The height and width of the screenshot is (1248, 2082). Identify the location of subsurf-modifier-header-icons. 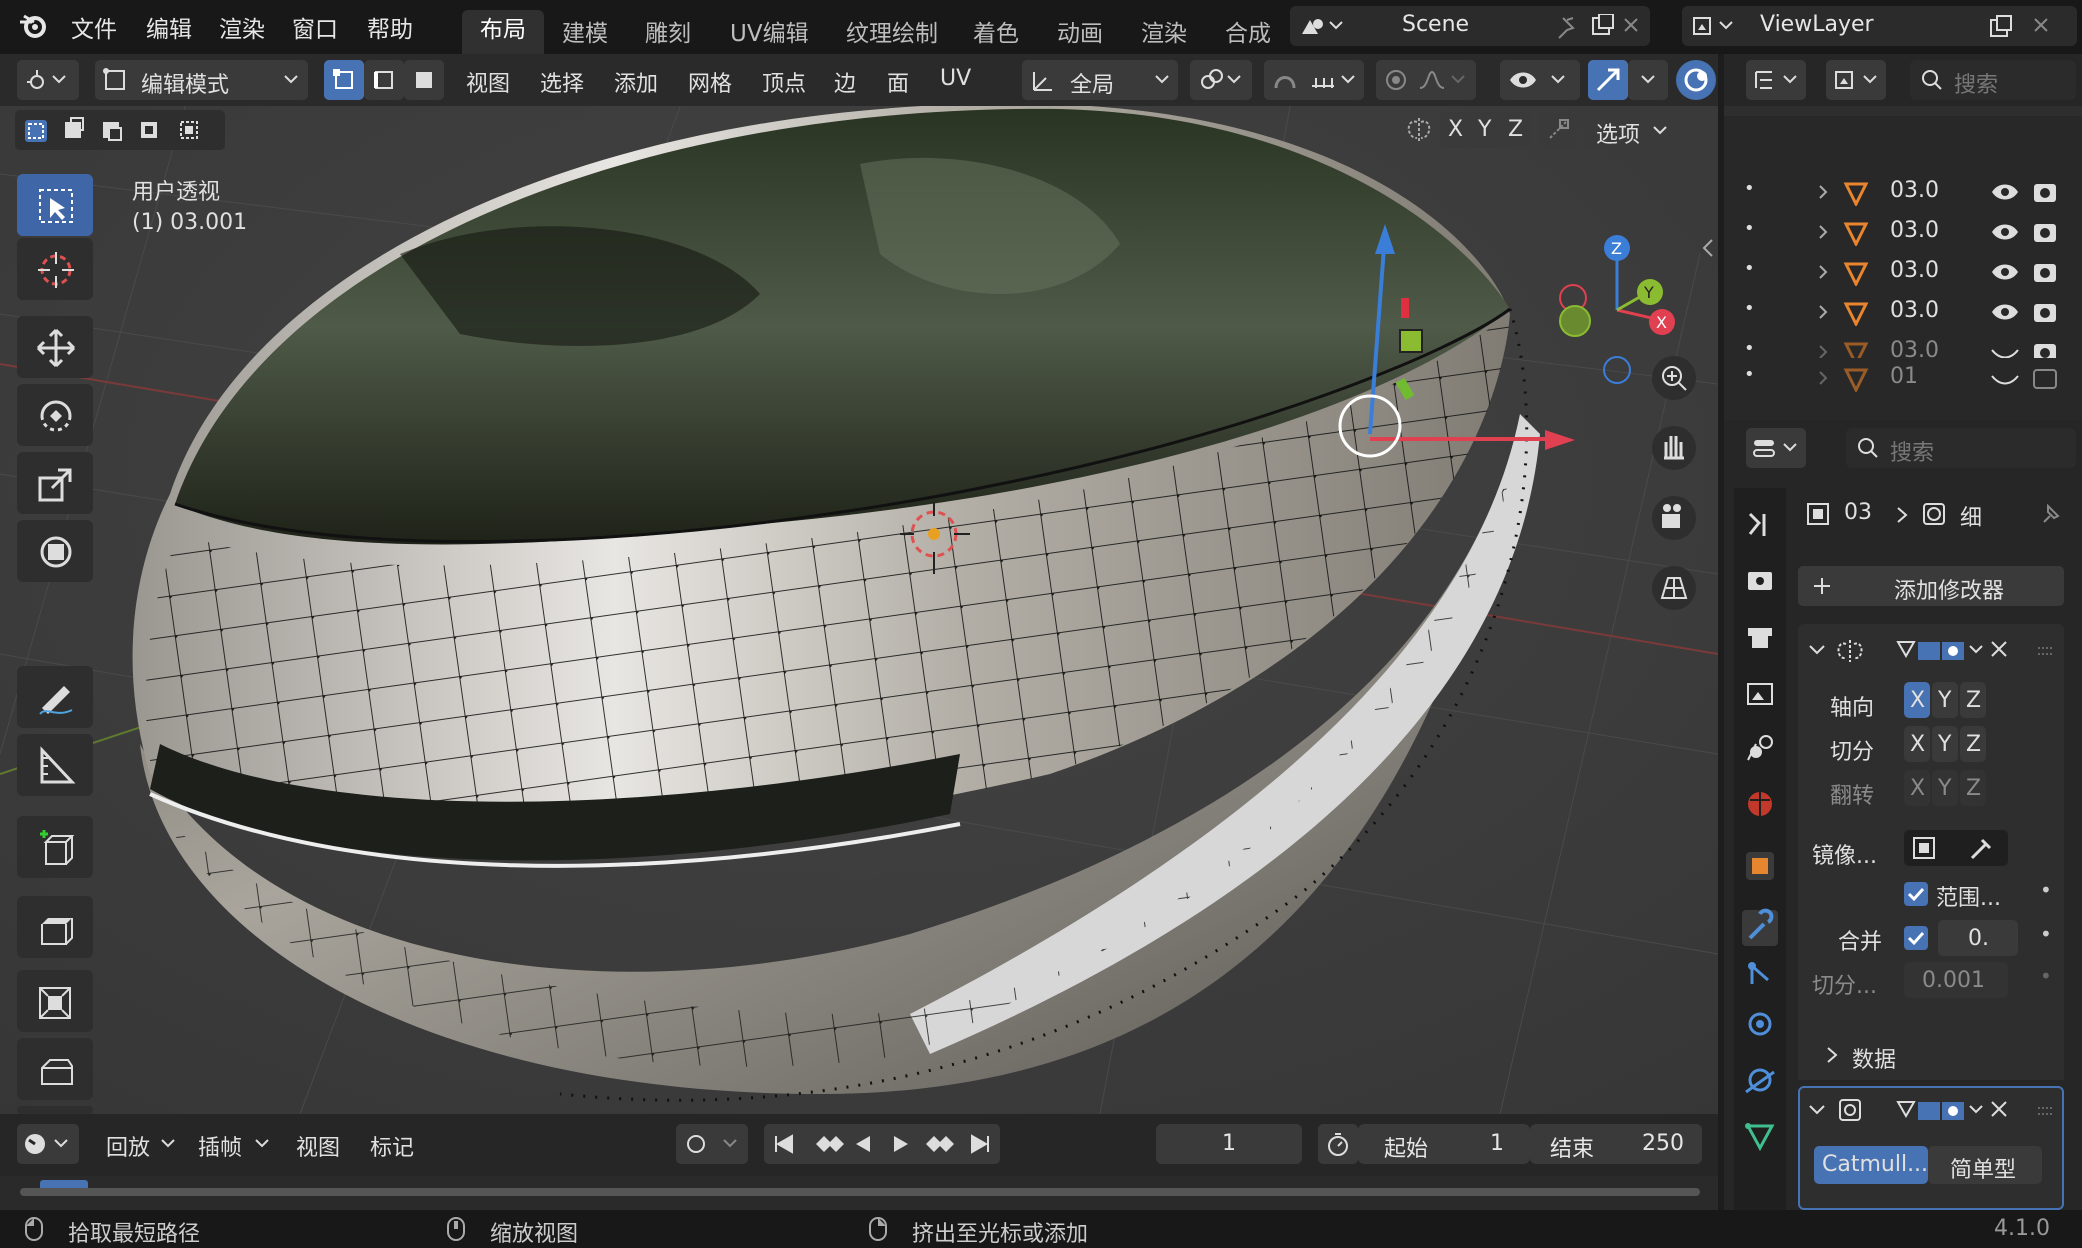
(1934, 1111).